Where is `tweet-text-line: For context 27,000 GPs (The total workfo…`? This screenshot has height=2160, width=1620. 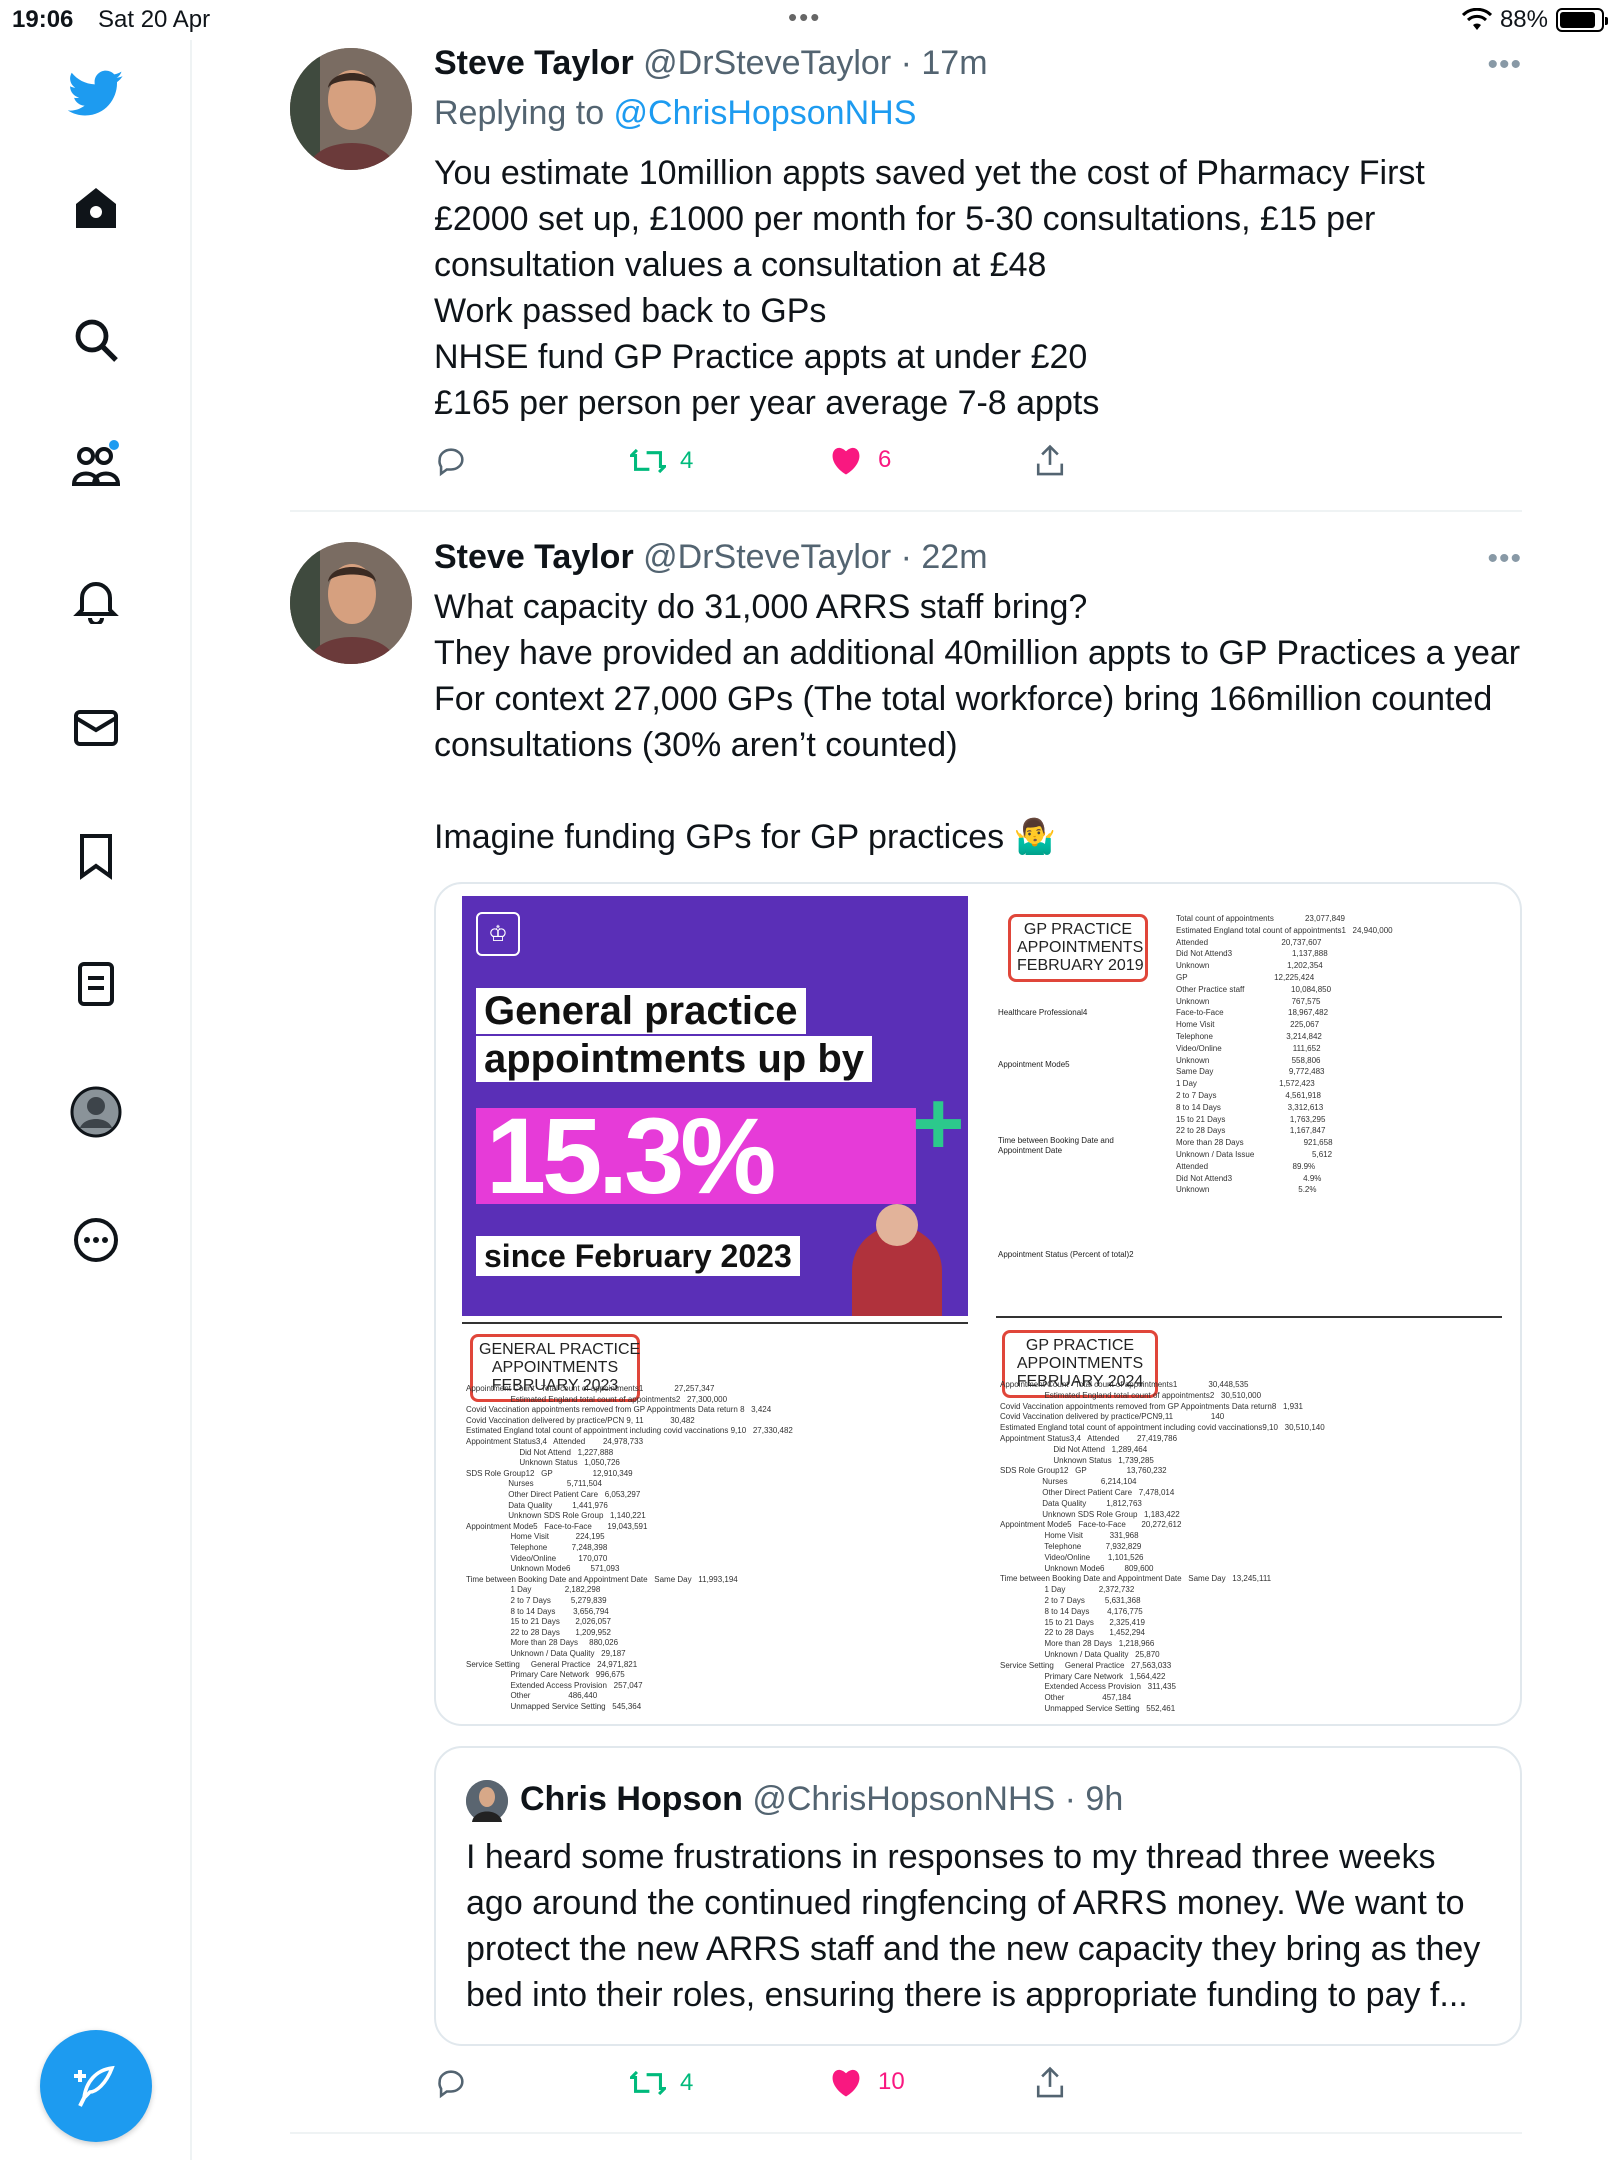
tweet-text-line: For context 27,000 GPs (The total workfo… is located at coordinates (963, 699).